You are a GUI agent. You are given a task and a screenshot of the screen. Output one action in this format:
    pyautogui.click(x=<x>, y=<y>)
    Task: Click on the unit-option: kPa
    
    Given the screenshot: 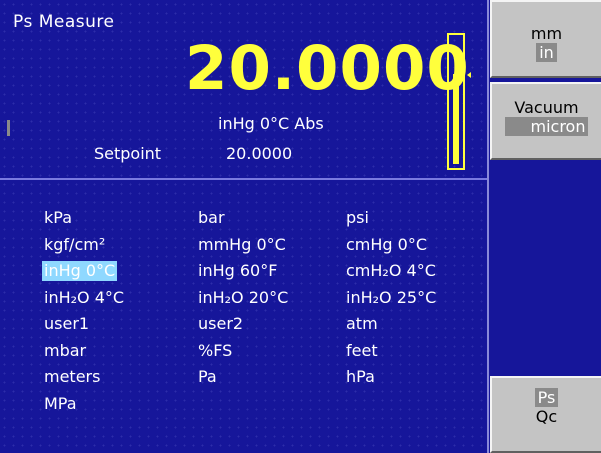 What is the action you would take?
    pyautogui.click(x=58, y=218)
    